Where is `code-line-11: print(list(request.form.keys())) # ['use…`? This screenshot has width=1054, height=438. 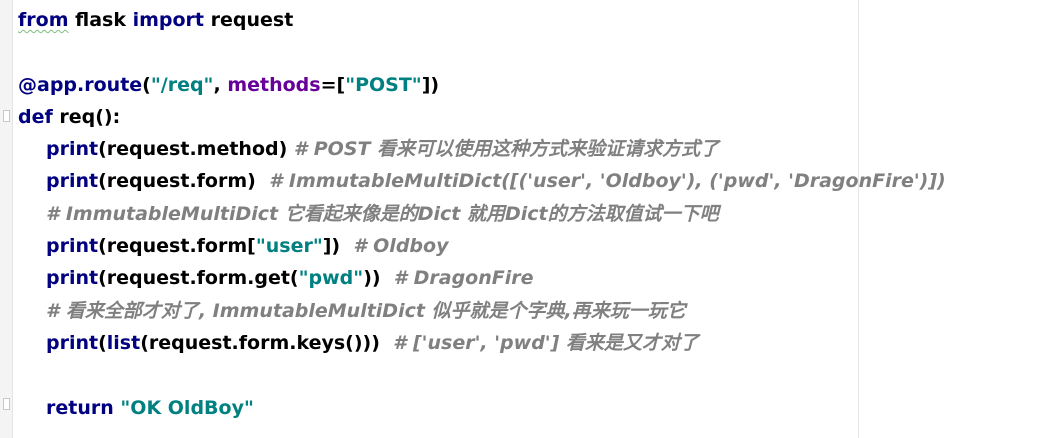 code-line-11: print(list(request.form.keys())) # ['use… is located at coordinates (536, 343).